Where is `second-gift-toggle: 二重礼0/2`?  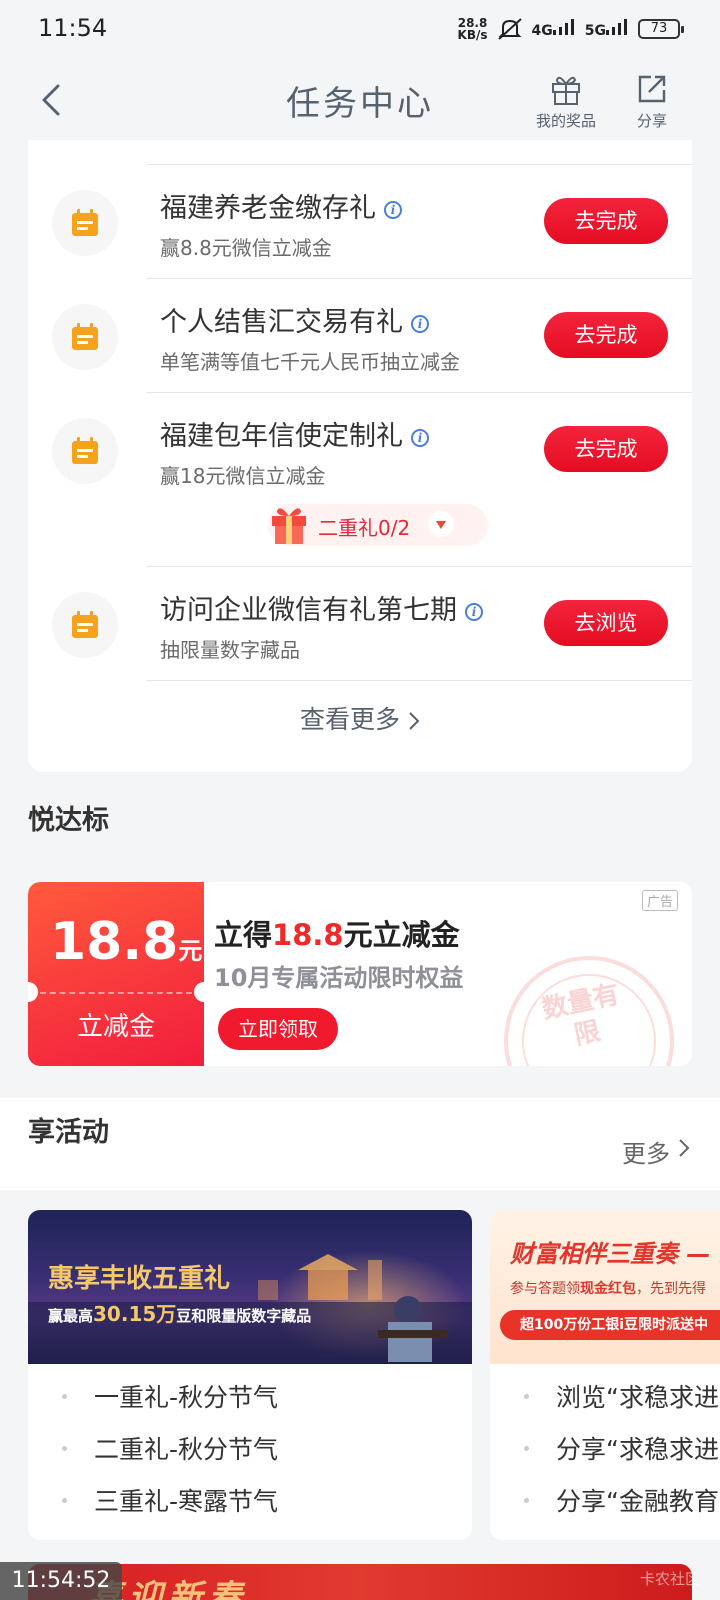
second-gift-toggle: 二重礼0/2 is located at coordinates (378, 525).